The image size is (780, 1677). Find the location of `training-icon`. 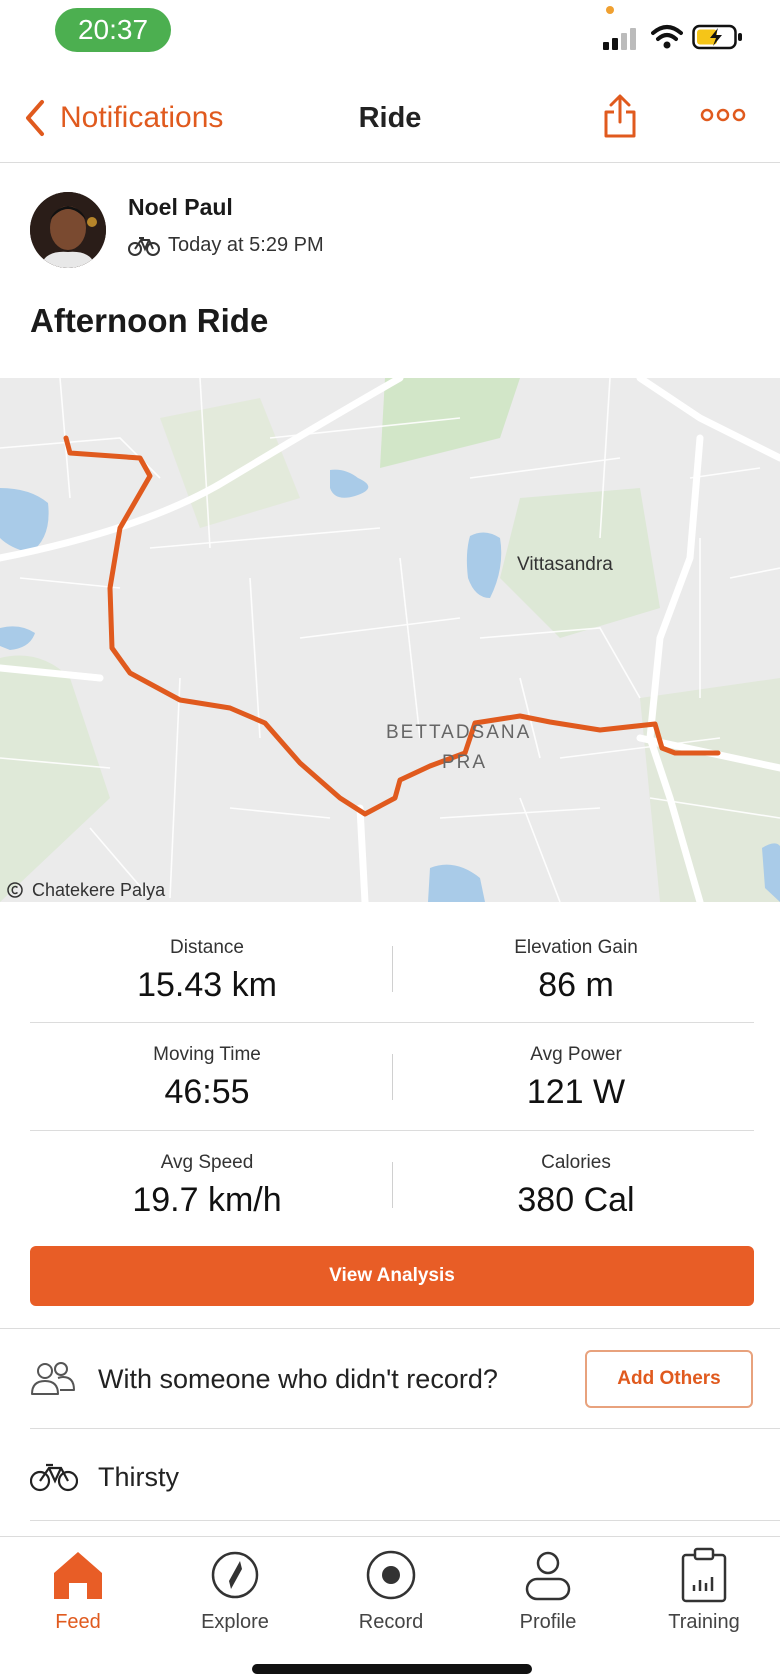

training-icon is located at coordinates (704, 1575).